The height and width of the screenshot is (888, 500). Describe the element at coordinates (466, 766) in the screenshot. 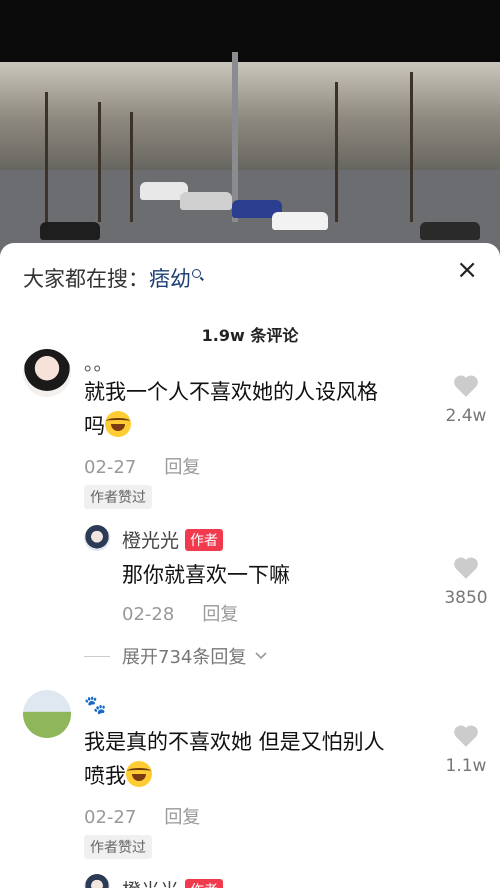

I see `like-count: 1.1w` at that location.